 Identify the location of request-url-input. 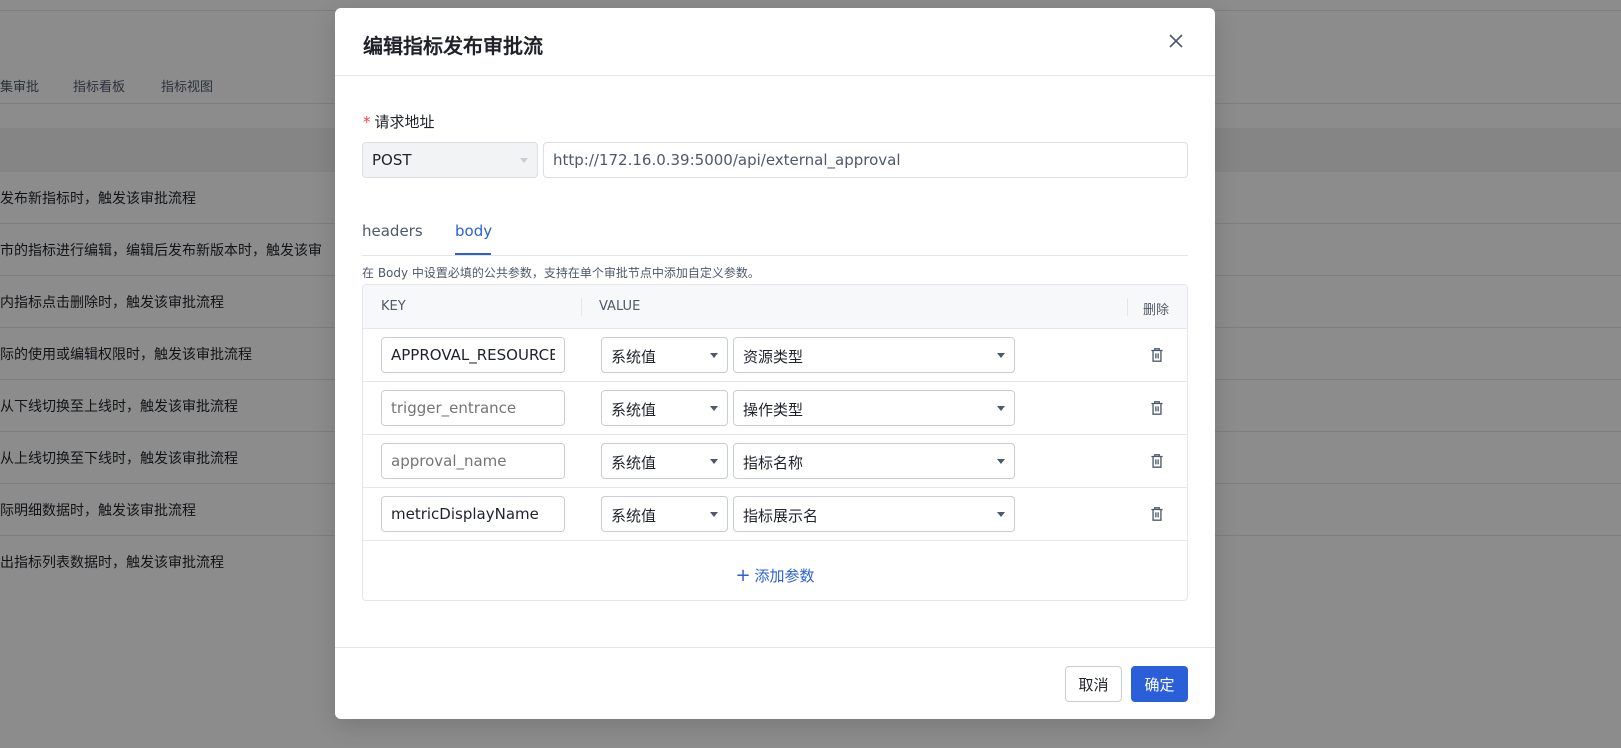
(865, 160).